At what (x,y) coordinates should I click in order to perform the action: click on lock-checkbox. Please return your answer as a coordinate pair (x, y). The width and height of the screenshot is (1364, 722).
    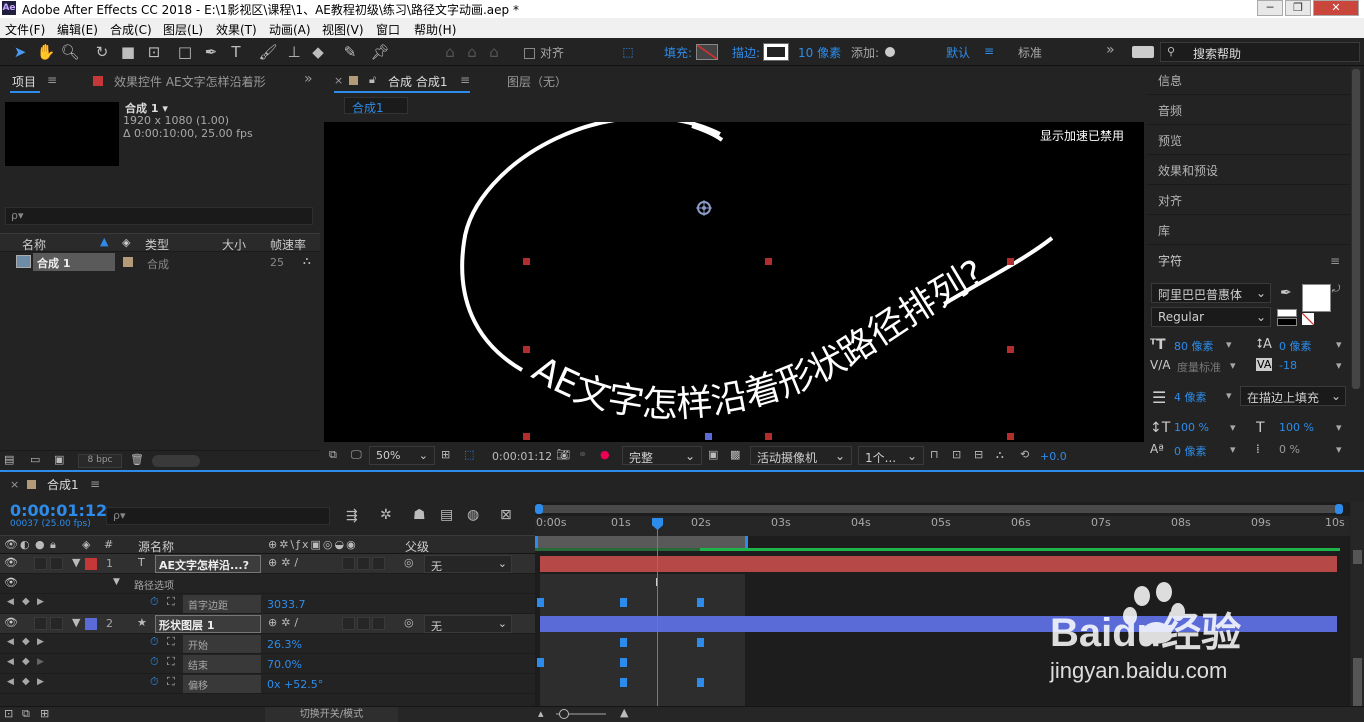
    Looking at the image, I should click on (56, 563).